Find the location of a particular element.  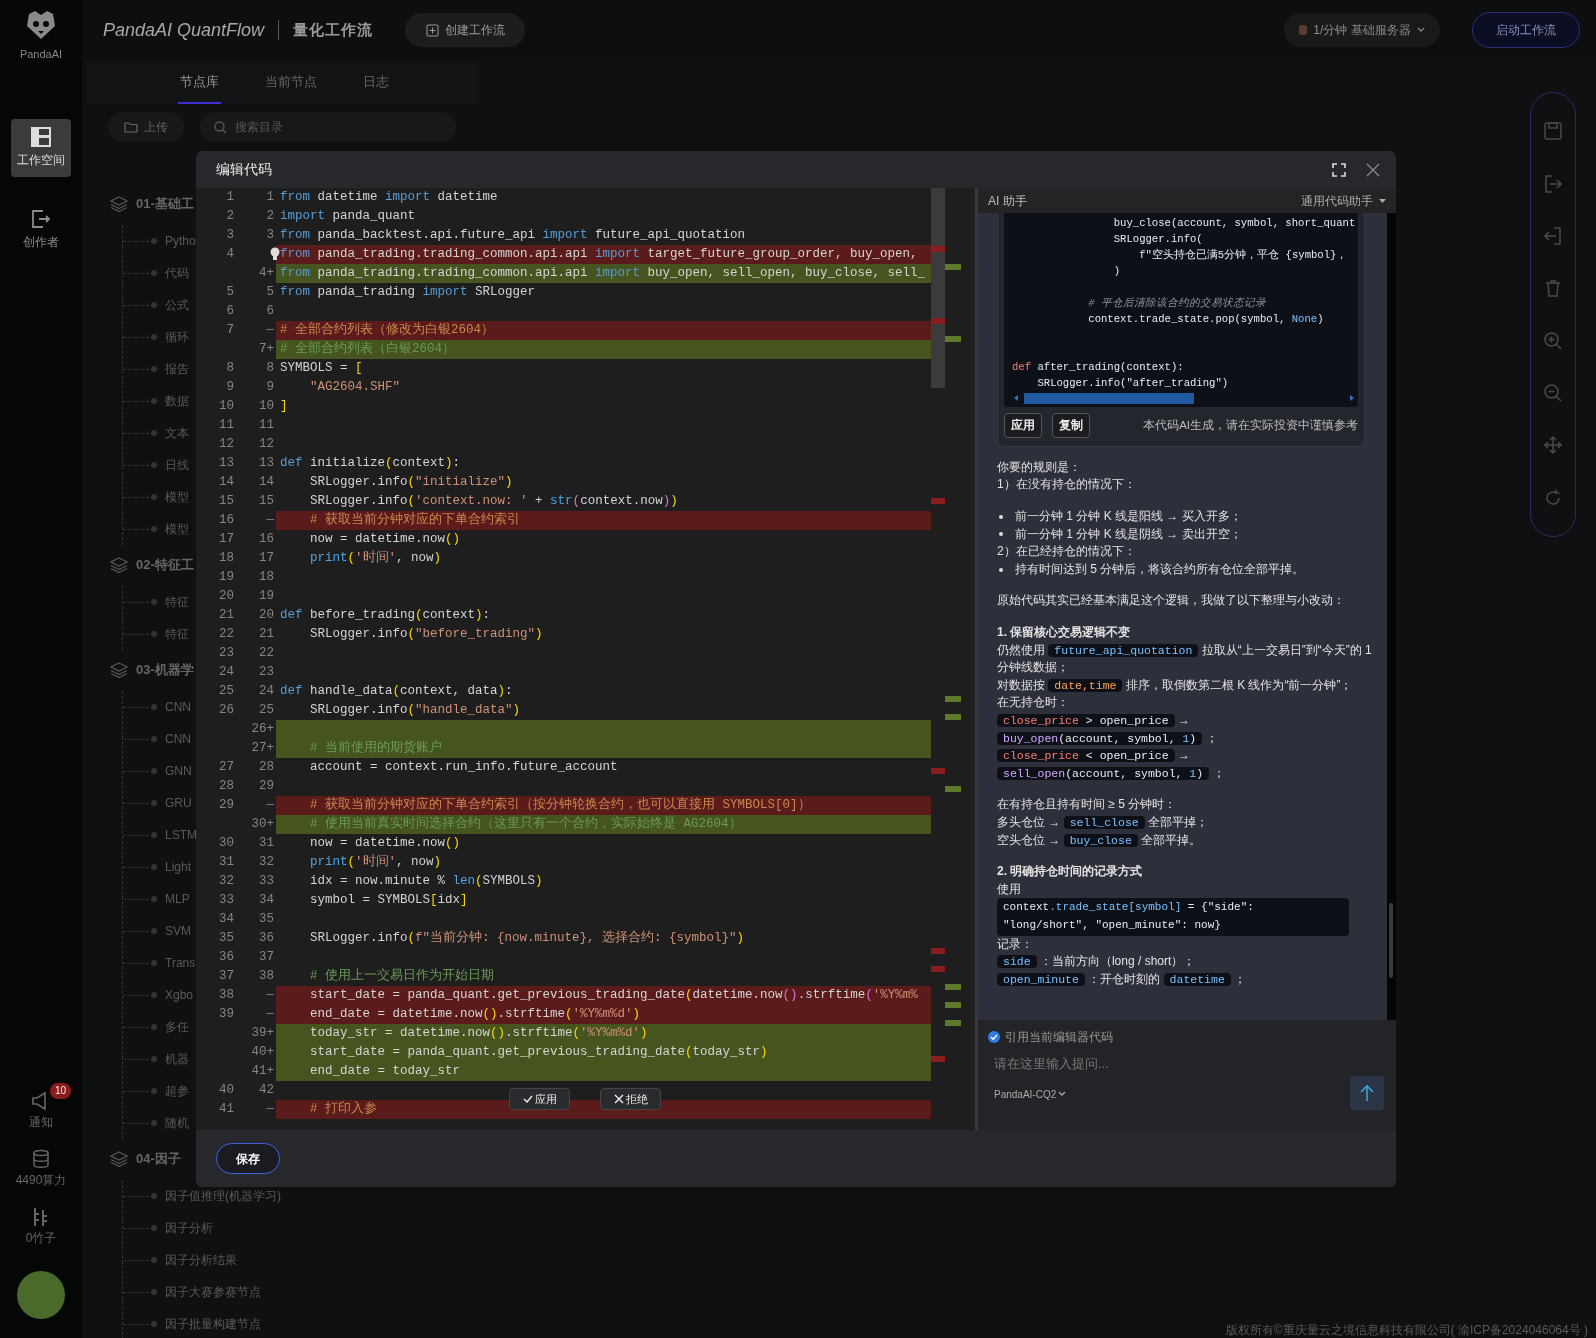

tree-item: SVM is located at coordinates (178, 931).